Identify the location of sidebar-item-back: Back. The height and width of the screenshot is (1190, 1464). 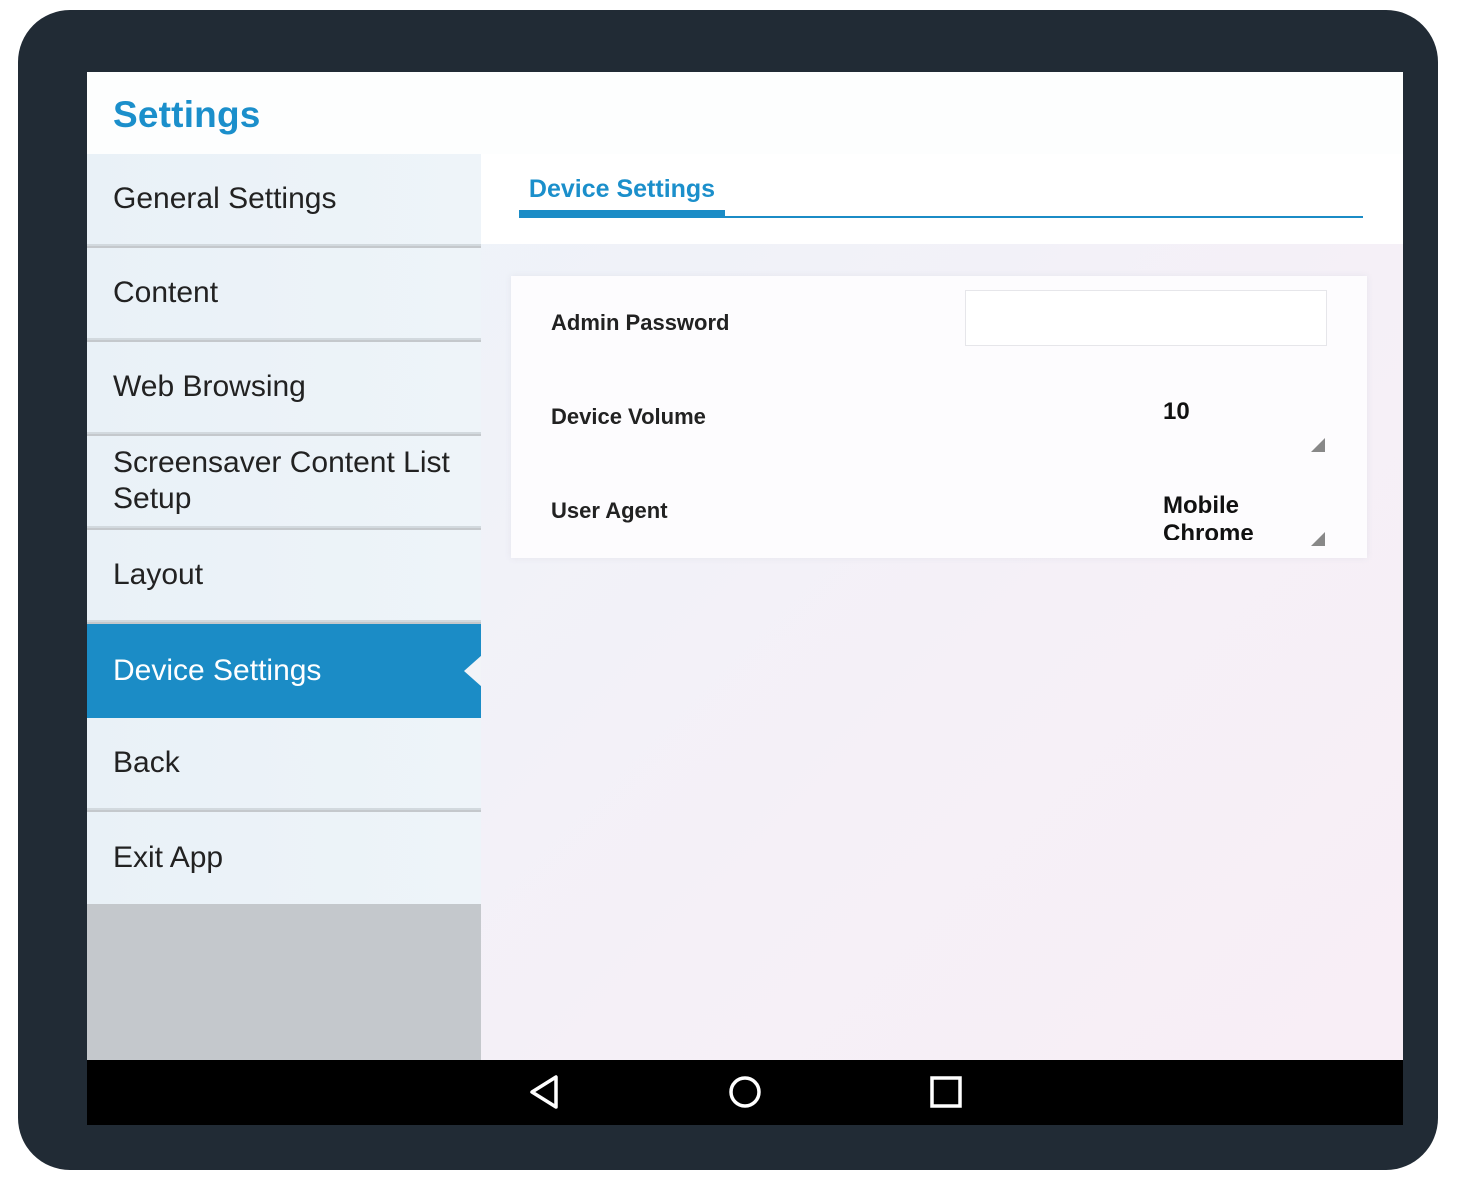
(284, 764).